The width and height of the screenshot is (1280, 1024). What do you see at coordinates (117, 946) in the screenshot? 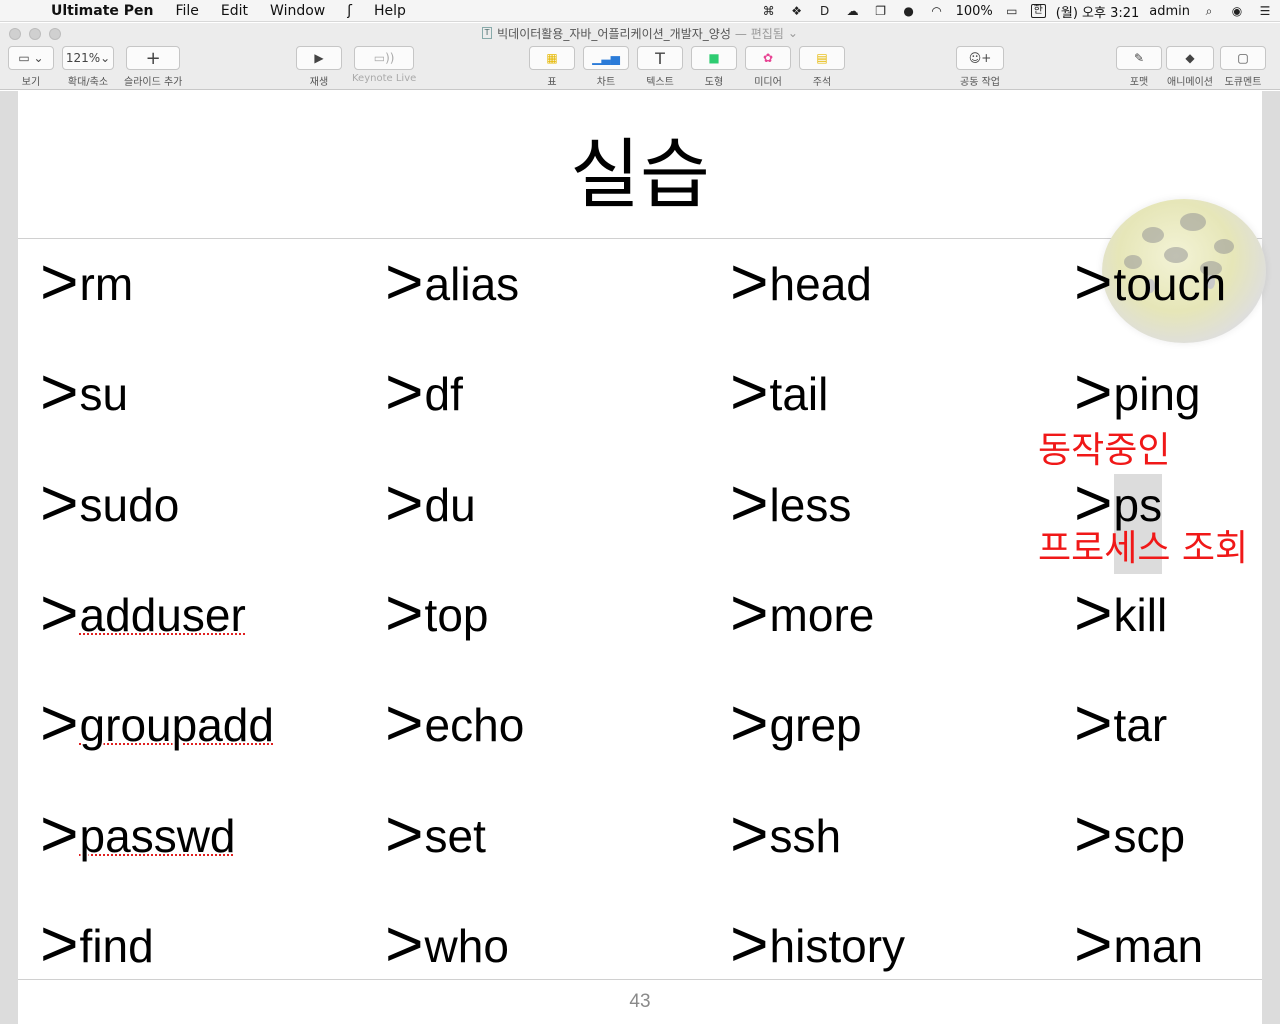
I see `command-text: find` at bounding box center [117, 946].